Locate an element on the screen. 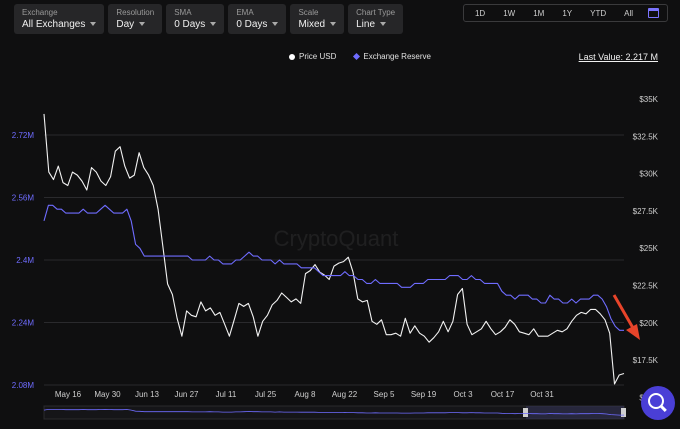 This screenshot has height=429, width=680. navigator-right-handle is located at coordinates (623, 412).